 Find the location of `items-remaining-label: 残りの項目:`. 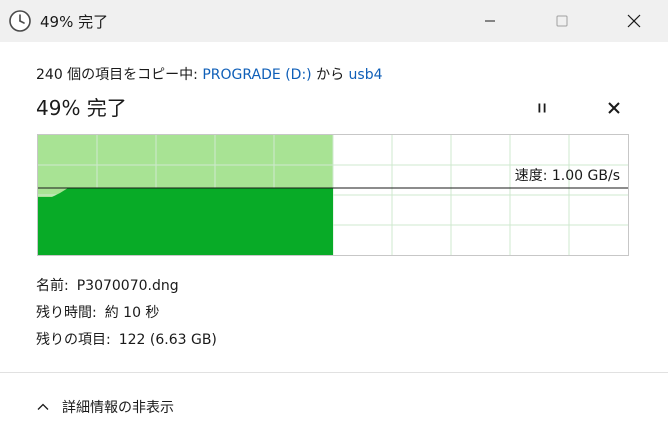

items-remaining-label: 残りの項目: is located at coordinates (73, 340).